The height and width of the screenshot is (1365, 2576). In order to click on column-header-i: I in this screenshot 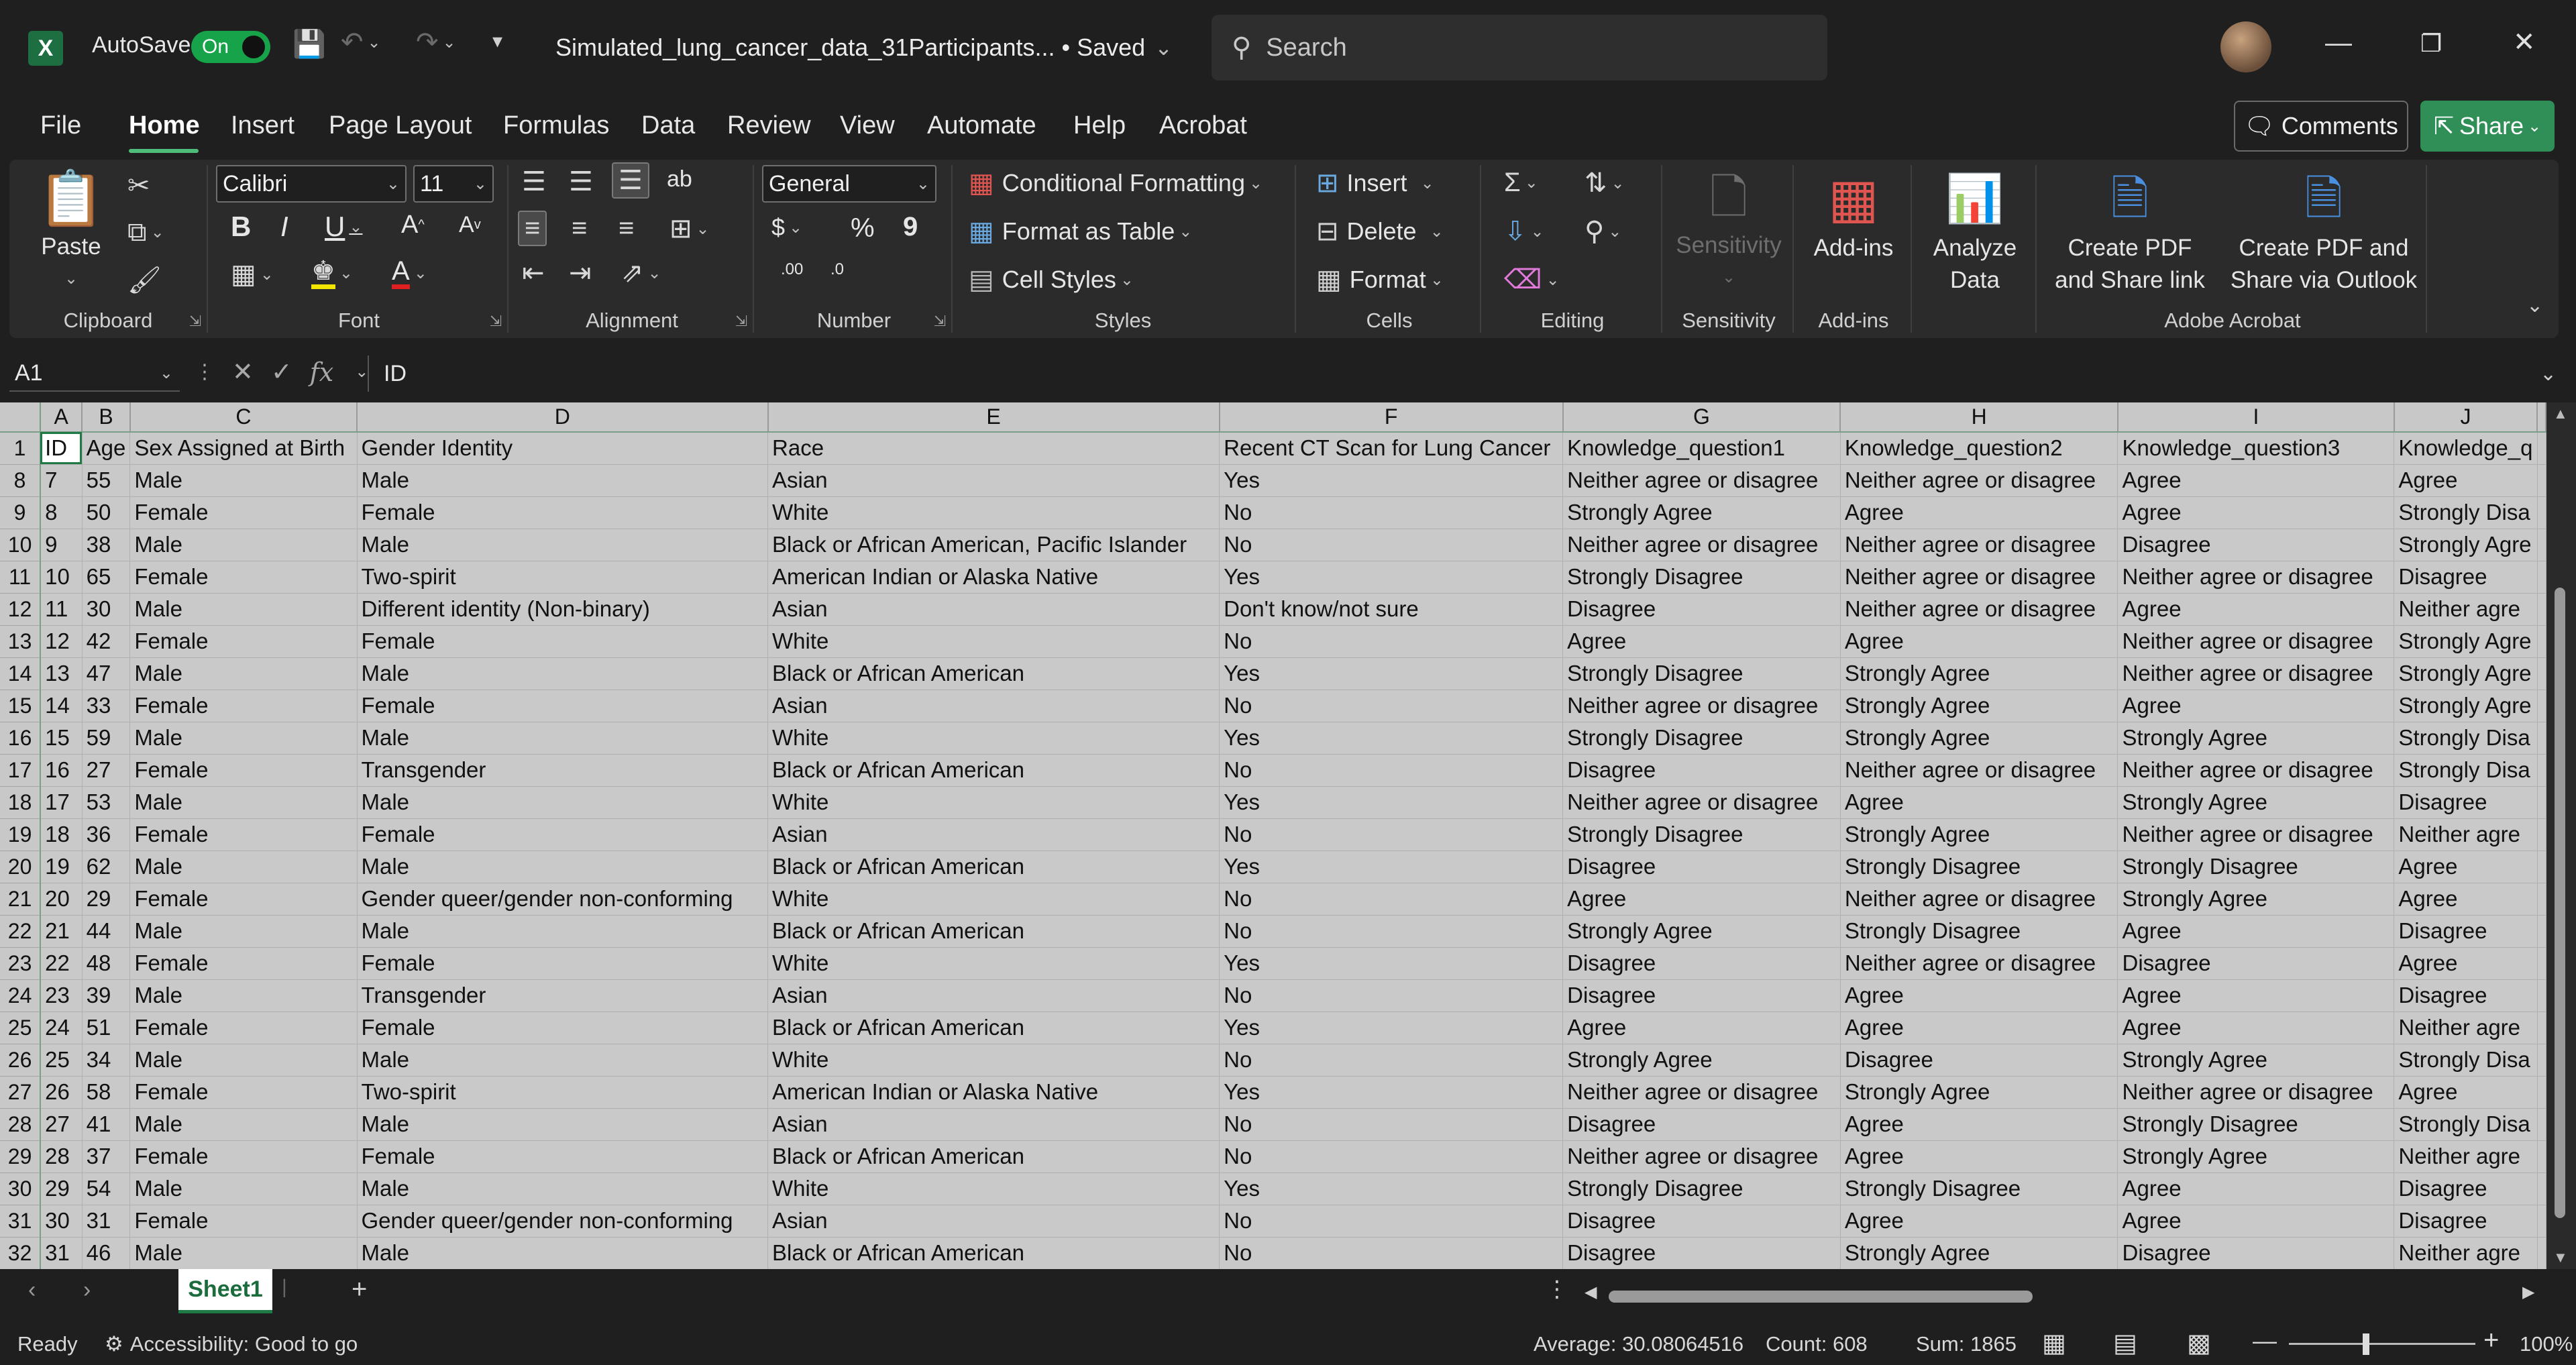, I will do `click(2256, 418)`.